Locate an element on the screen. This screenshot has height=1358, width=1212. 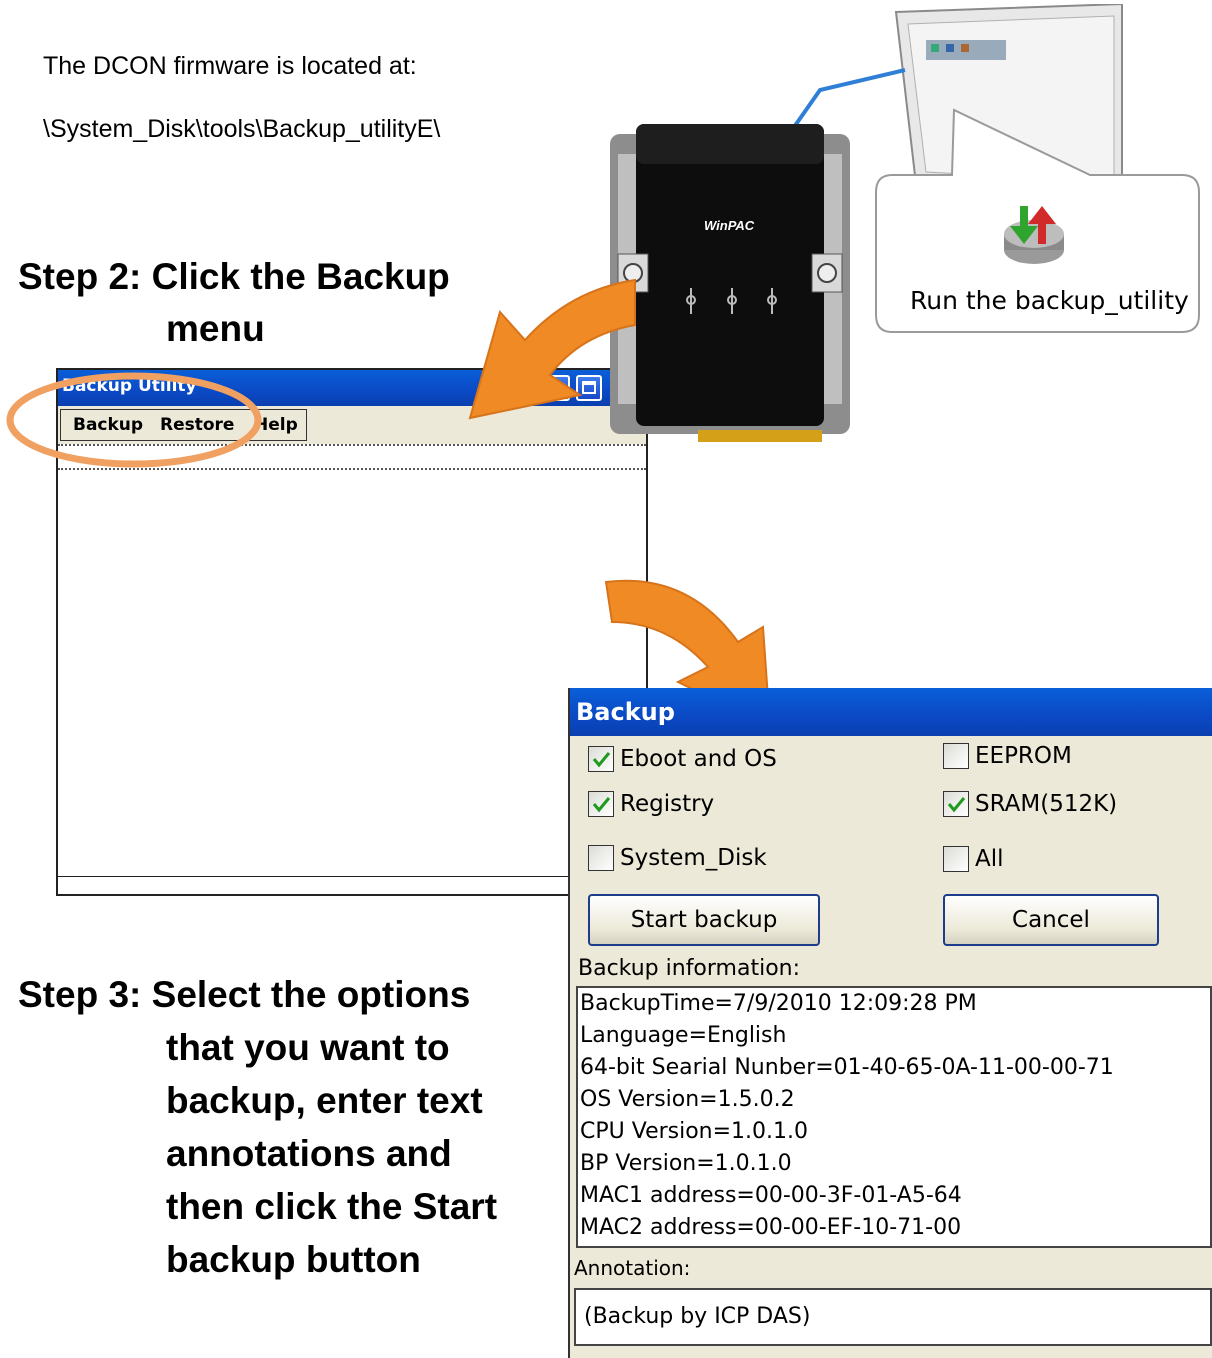
dialog-titlebar: Backup is located at coordinates (891, 712).